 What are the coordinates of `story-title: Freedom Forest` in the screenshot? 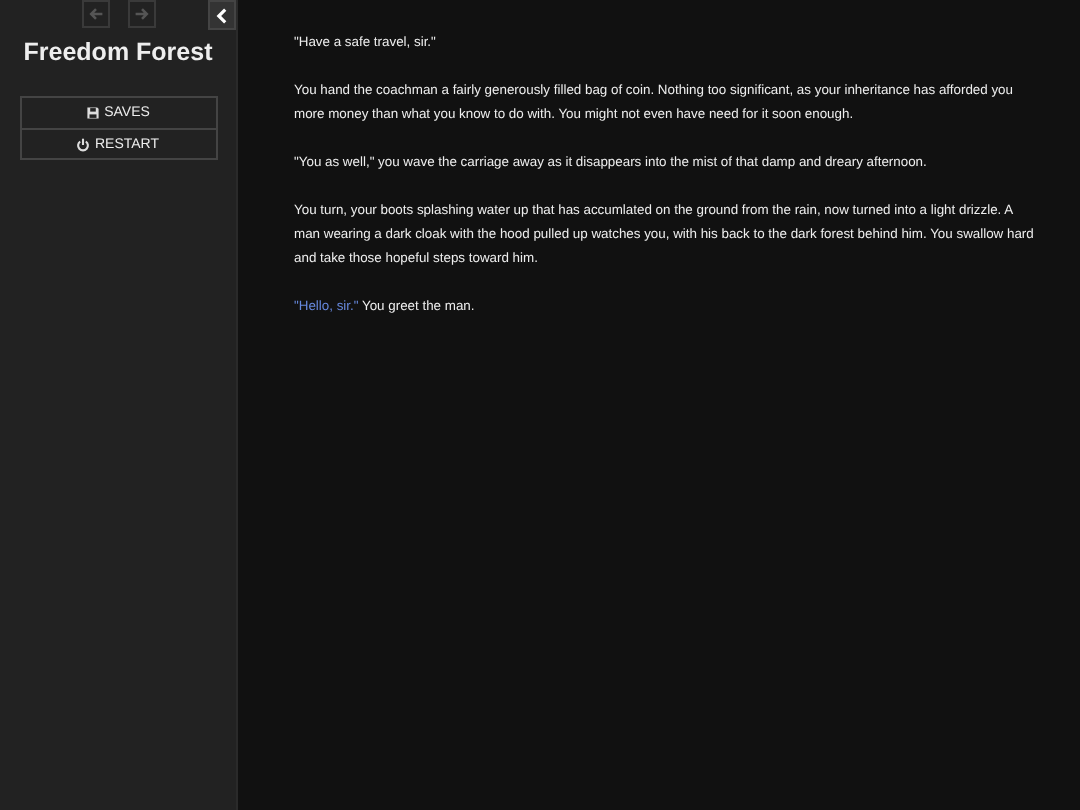 It's located at (118, 52).